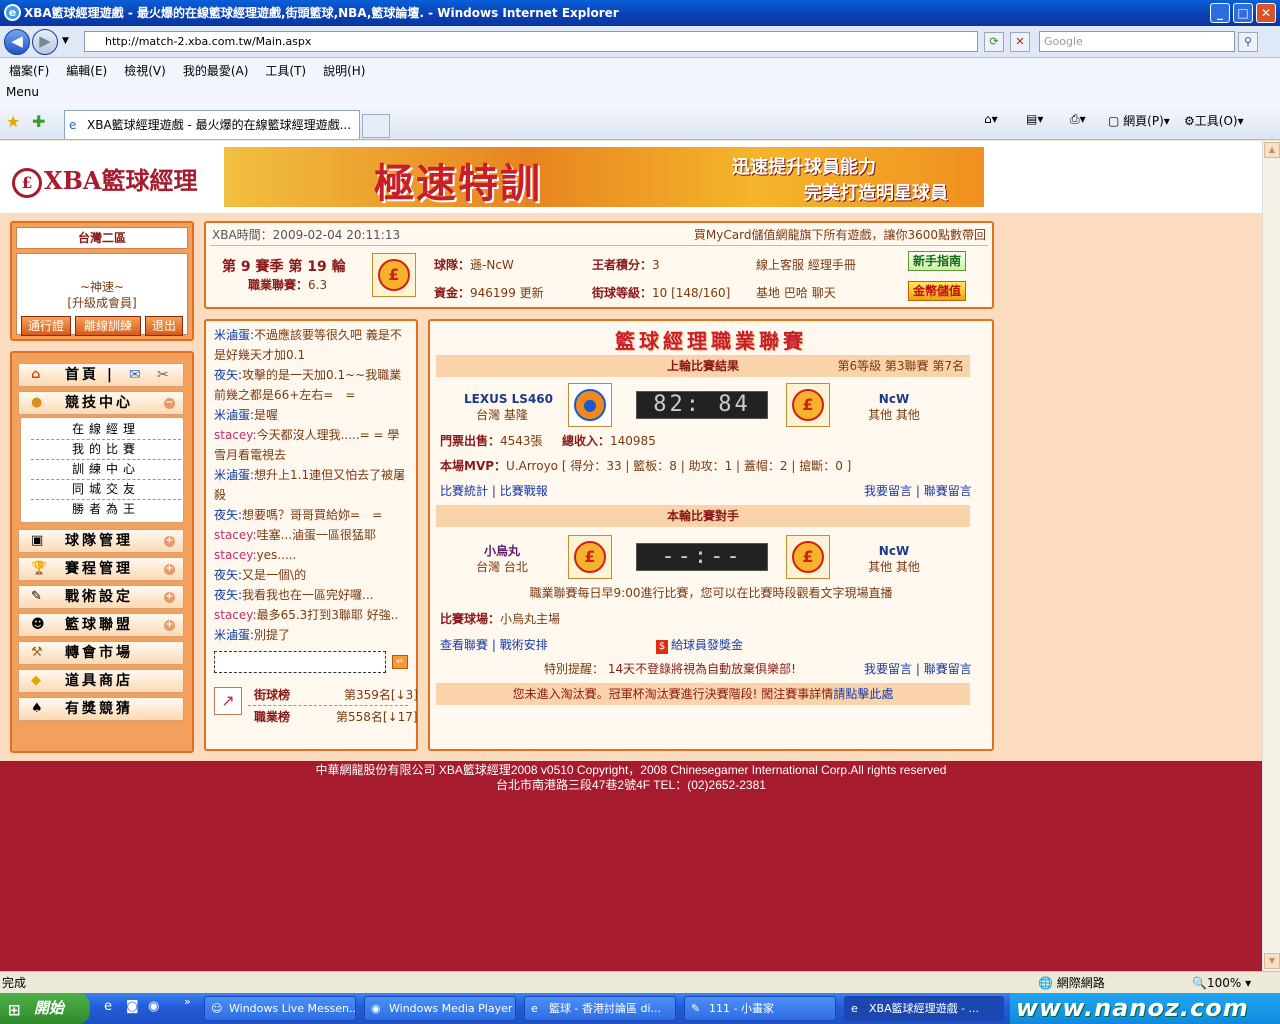 The image size is (1280, 1024). I want to click on quicklaunch-media-icon: ◉, so click(153, 1006).